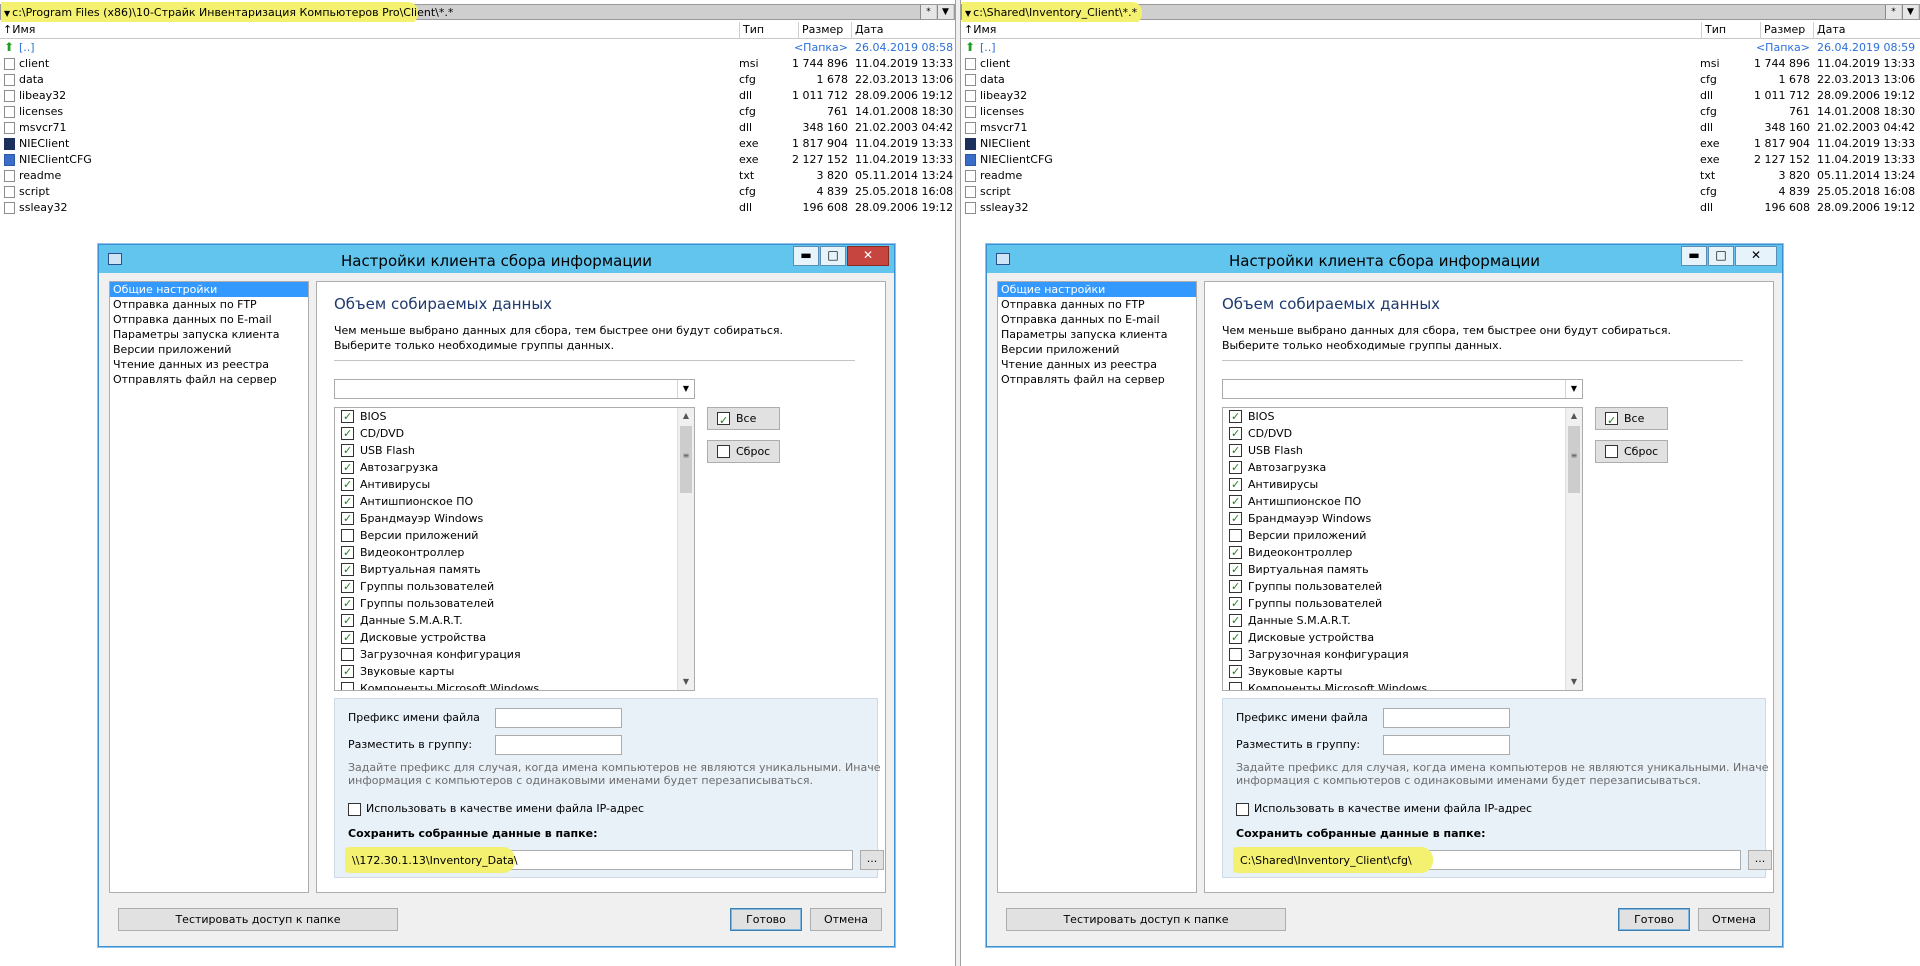  What do you see at coordinates (1731, 30) in the screenshot?
I see `right-col-ext: Тип` at bounding box center [1731, 30].